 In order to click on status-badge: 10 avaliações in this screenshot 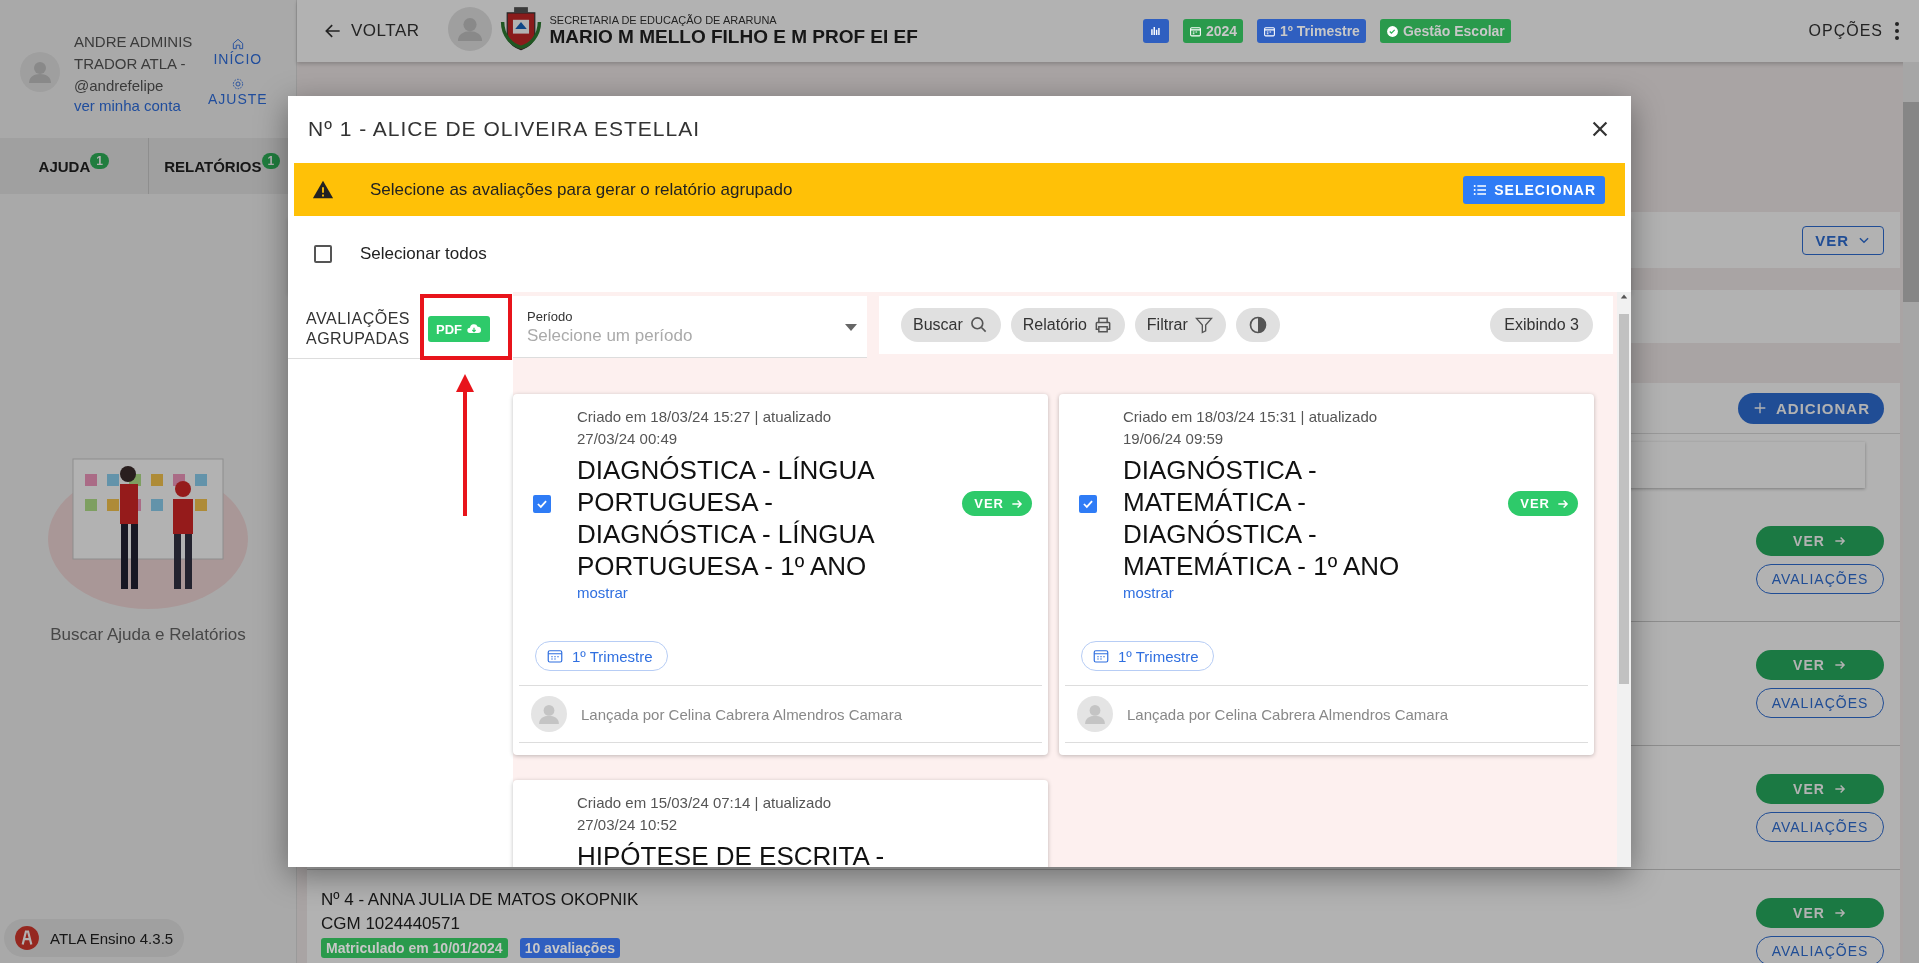, I will do `click(569, 948)`.